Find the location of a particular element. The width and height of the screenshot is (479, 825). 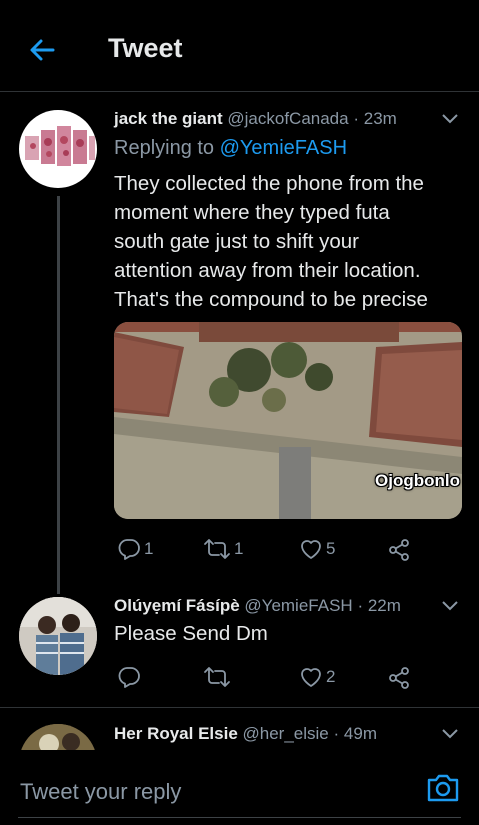

retweet-button: 1 is located at coordinates (223, 549).